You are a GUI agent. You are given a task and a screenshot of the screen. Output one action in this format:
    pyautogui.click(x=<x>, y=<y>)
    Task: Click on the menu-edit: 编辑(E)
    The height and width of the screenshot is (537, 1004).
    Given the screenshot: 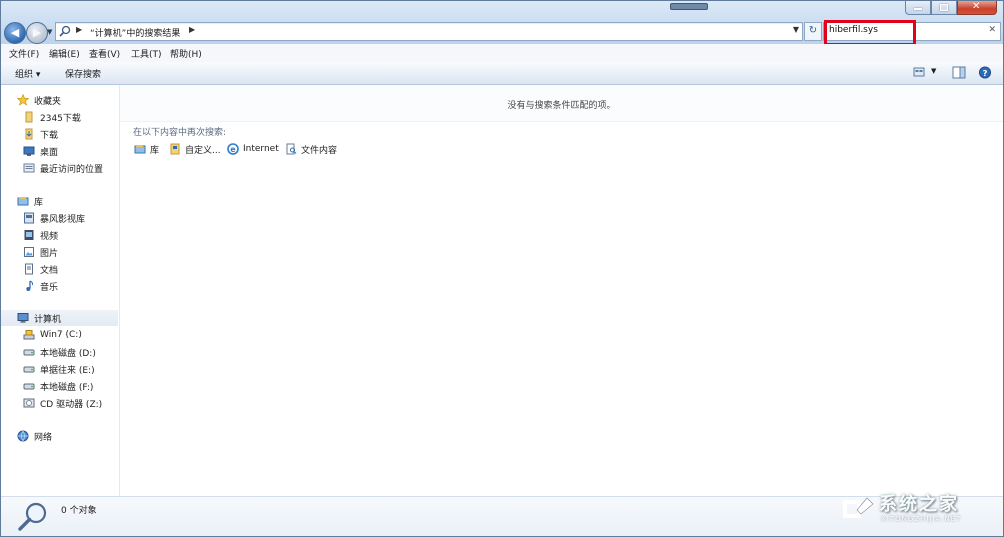 What is the action you would take?
    pyautogui.click(x=64, y=53)
    